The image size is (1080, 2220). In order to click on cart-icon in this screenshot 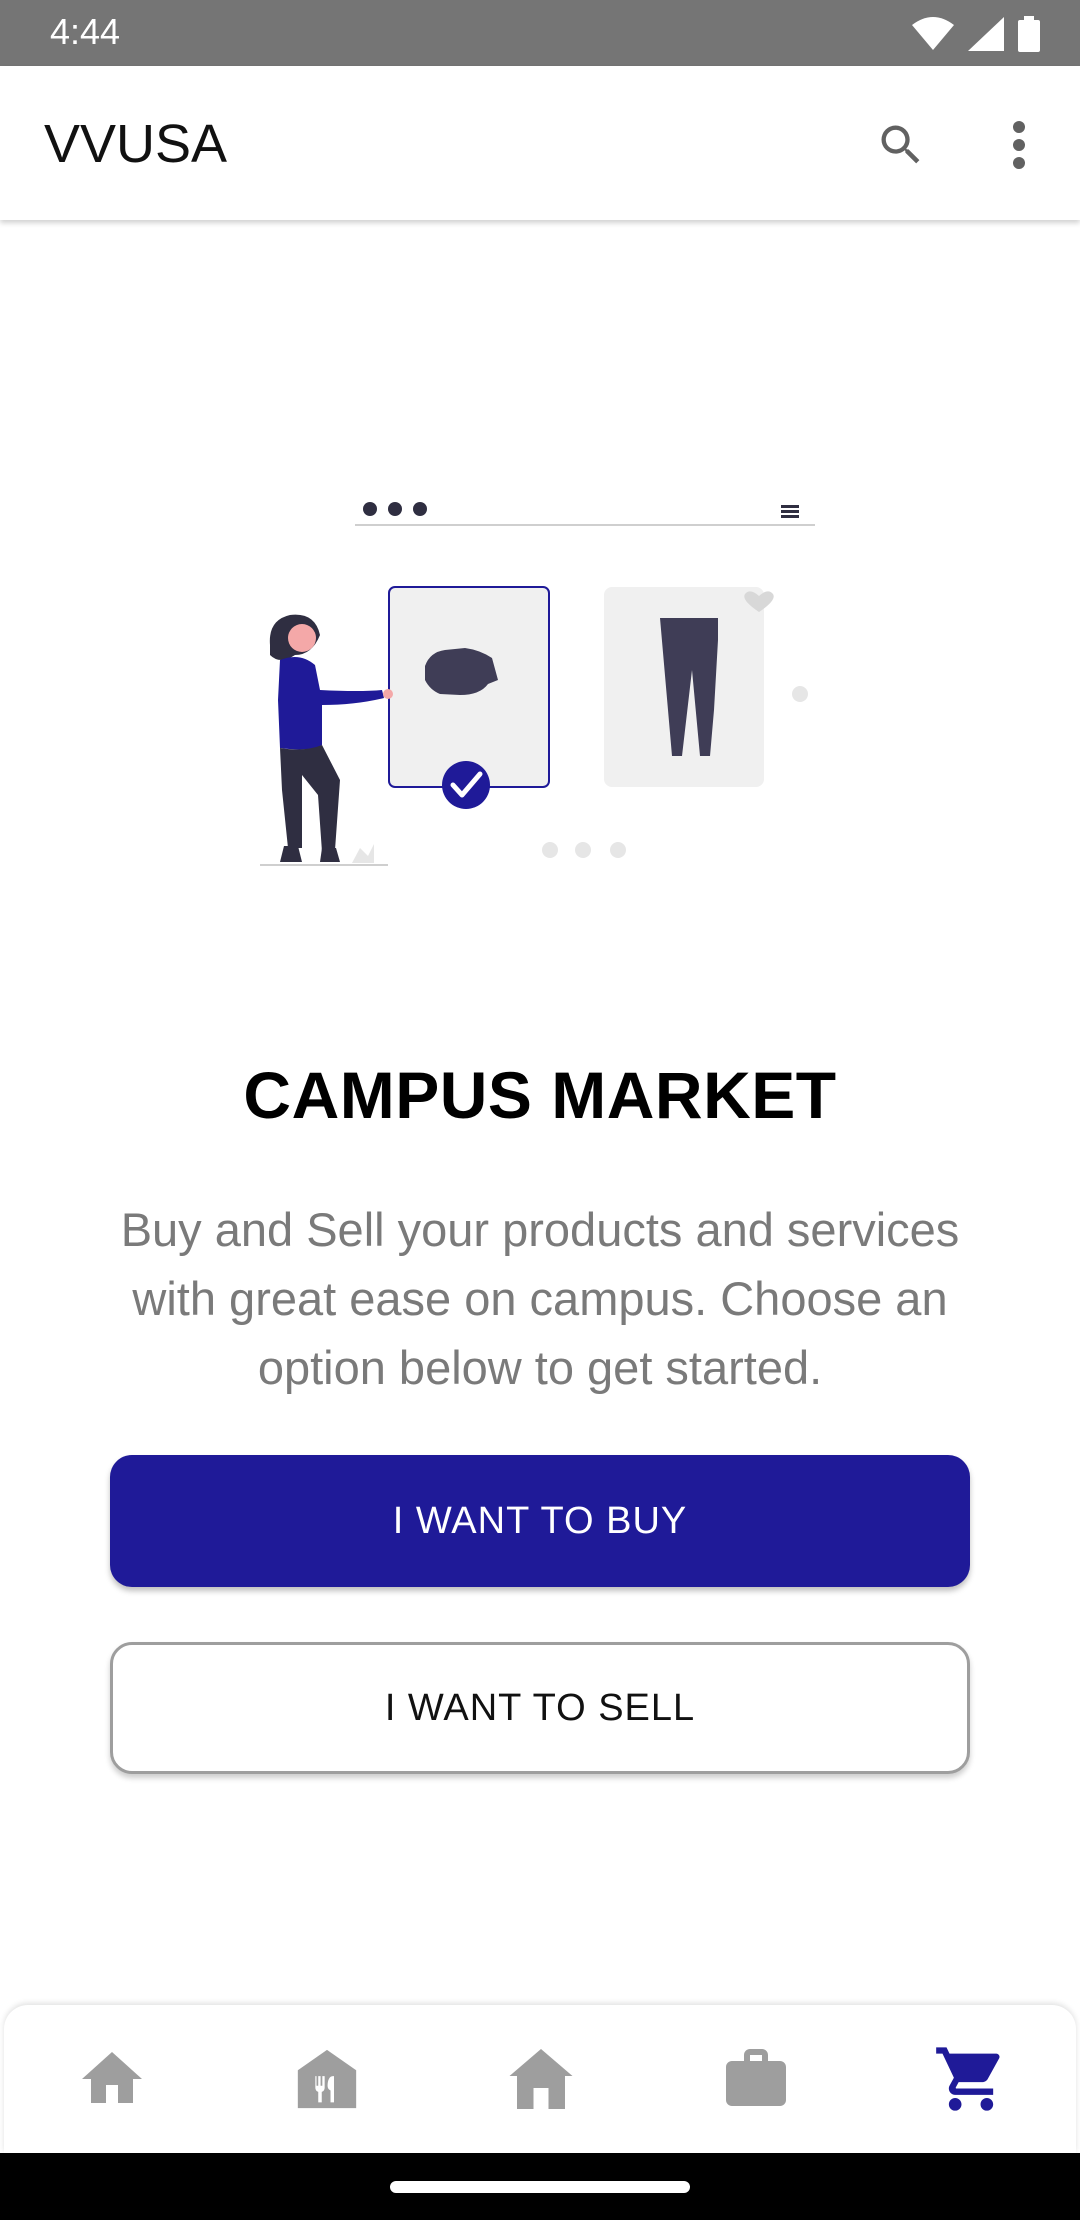, I will do `click(968, 2079)`.